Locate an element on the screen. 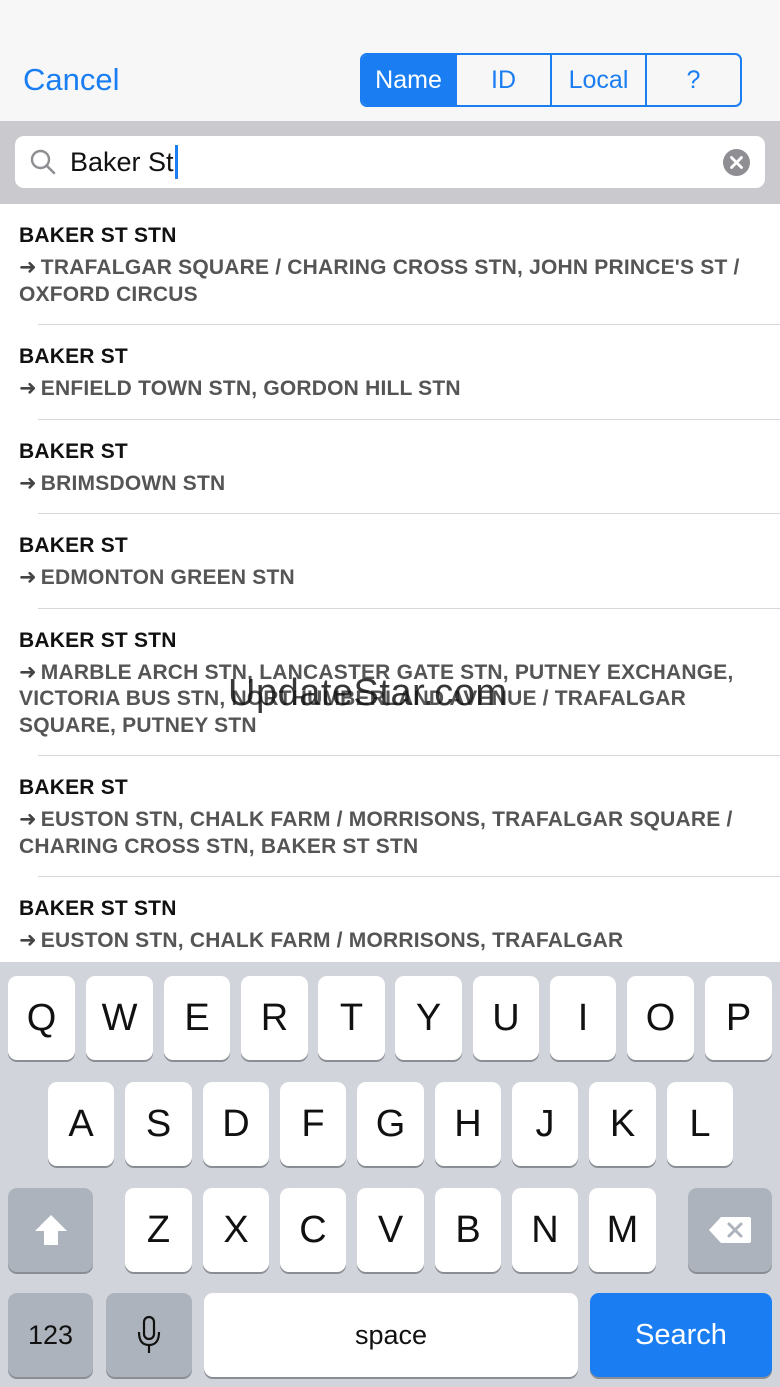 The height and width of the screenshot is (1387, 780). key-y: Y is located at coordinates (428, 1018).